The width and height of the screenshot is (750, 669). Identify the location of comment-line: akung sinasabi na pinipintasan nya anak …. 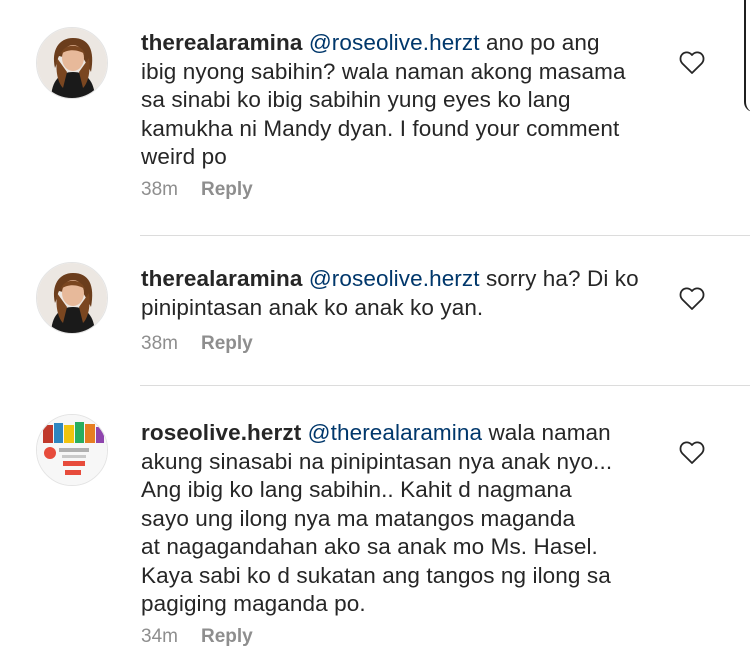
(377, 461).